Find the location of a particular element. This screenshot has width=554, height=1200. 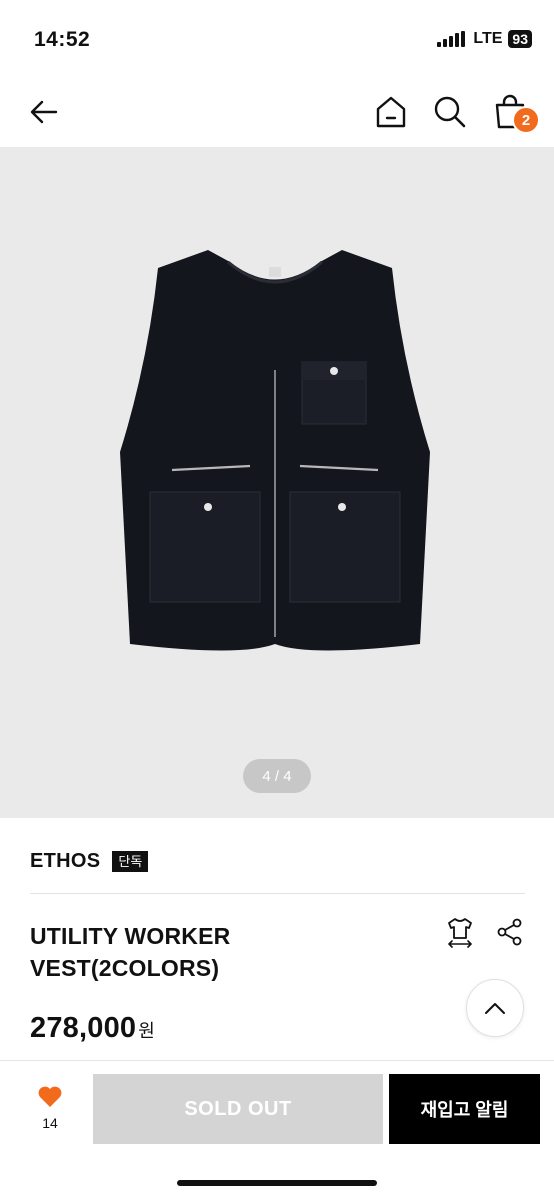

product-title: UTILITY WORKER VEST(2COLORS) is located at coordinates (180, 952).